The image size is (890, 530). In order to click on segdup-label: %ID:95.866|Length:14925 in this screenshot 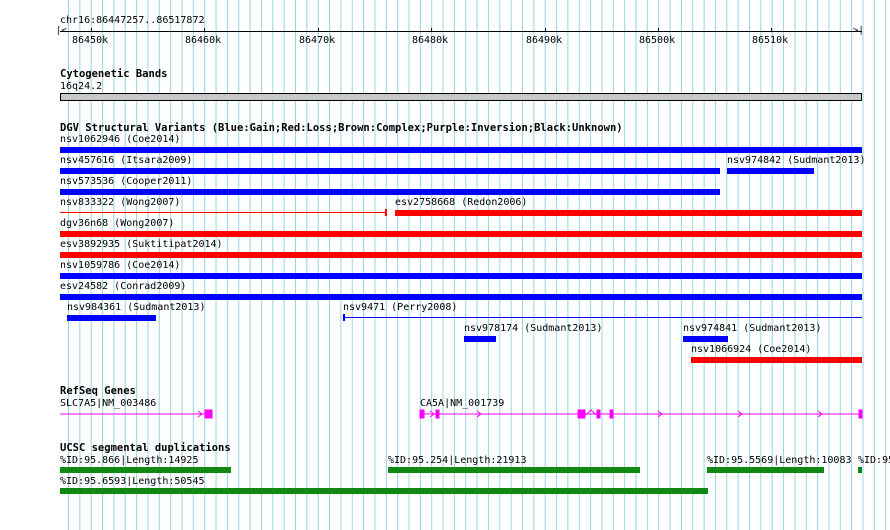, I will do `click(129, 460)`.